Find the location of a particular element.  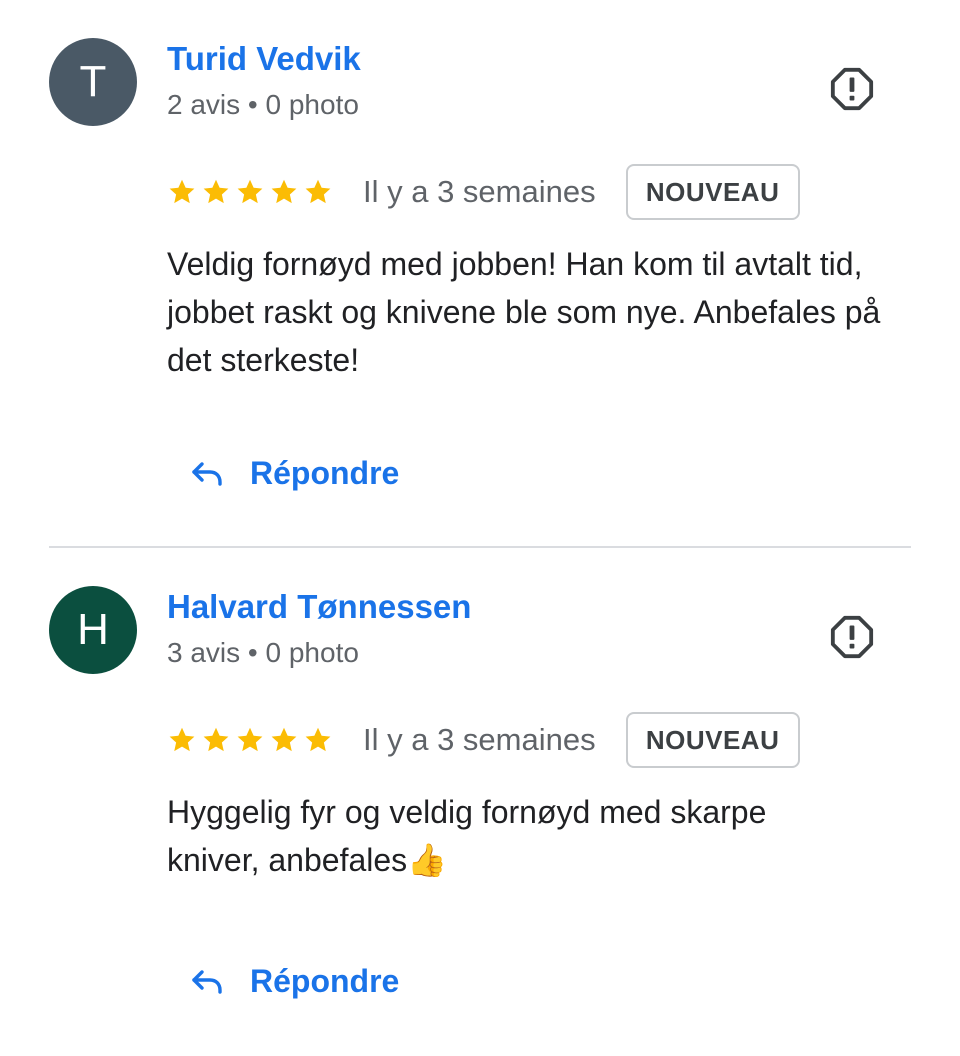

avatar: H is located at coordinates (93, 630).